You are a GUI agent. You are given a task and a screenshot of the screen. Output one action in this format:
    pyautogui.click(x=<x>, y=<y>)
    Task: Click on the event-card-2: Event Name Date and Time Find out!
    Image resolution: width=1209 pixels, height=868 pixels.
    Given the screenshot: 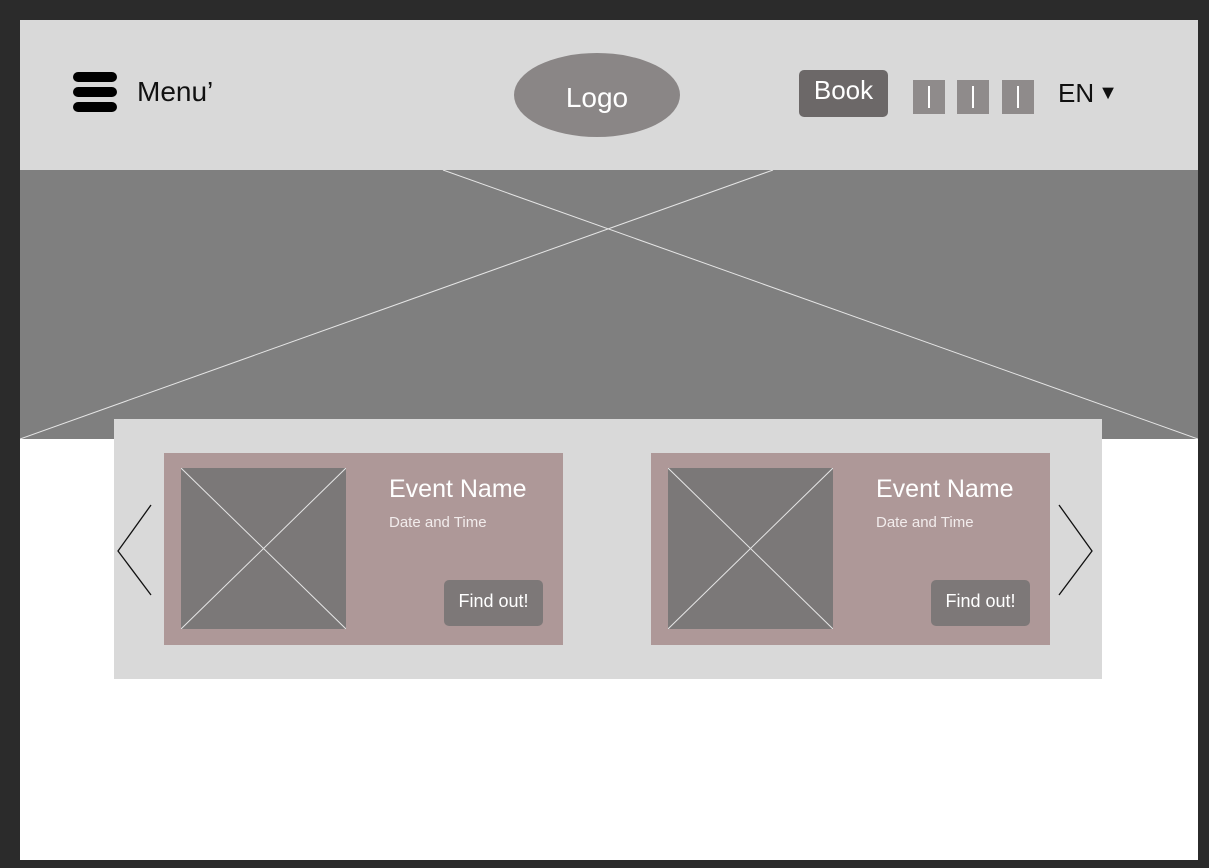 What is the action you would take?
    pyautogui.click(x=850, y=549)
    